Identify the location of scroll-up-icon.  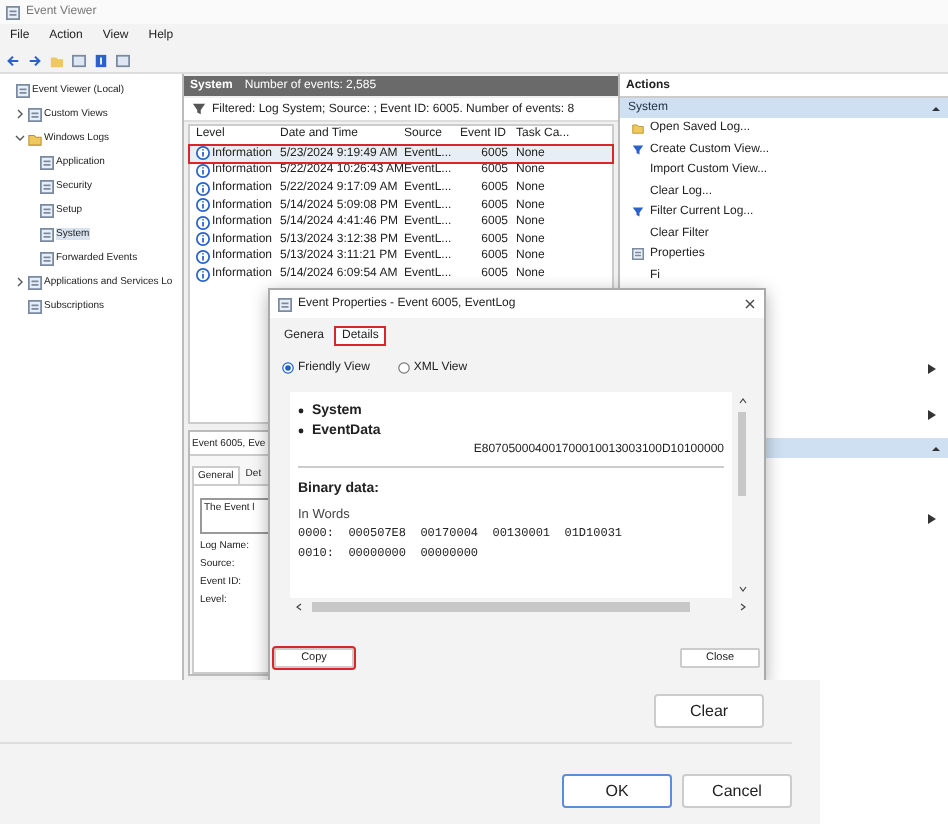
(742, 401).